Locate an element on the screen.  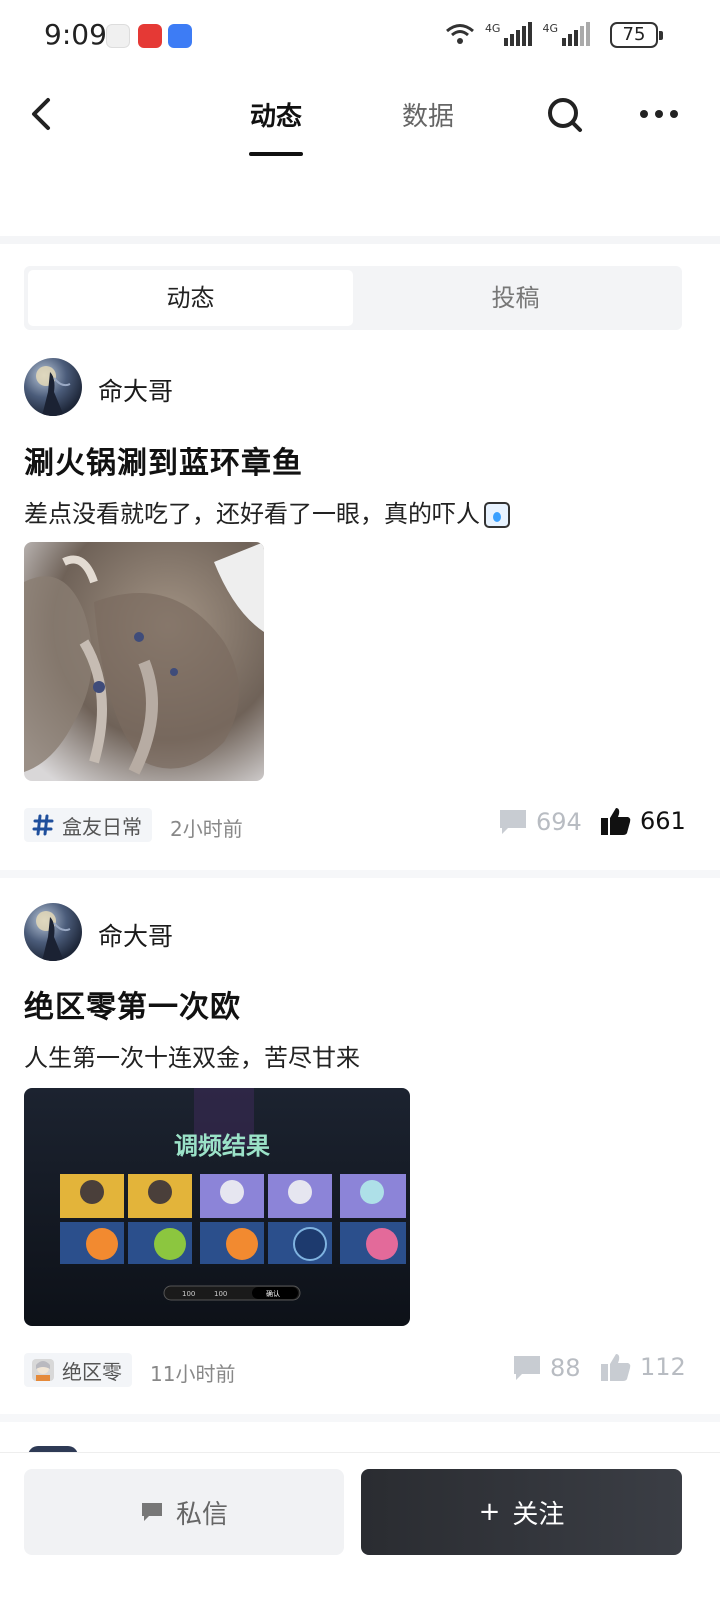
message-icon is located at coordinates (151, 1512).